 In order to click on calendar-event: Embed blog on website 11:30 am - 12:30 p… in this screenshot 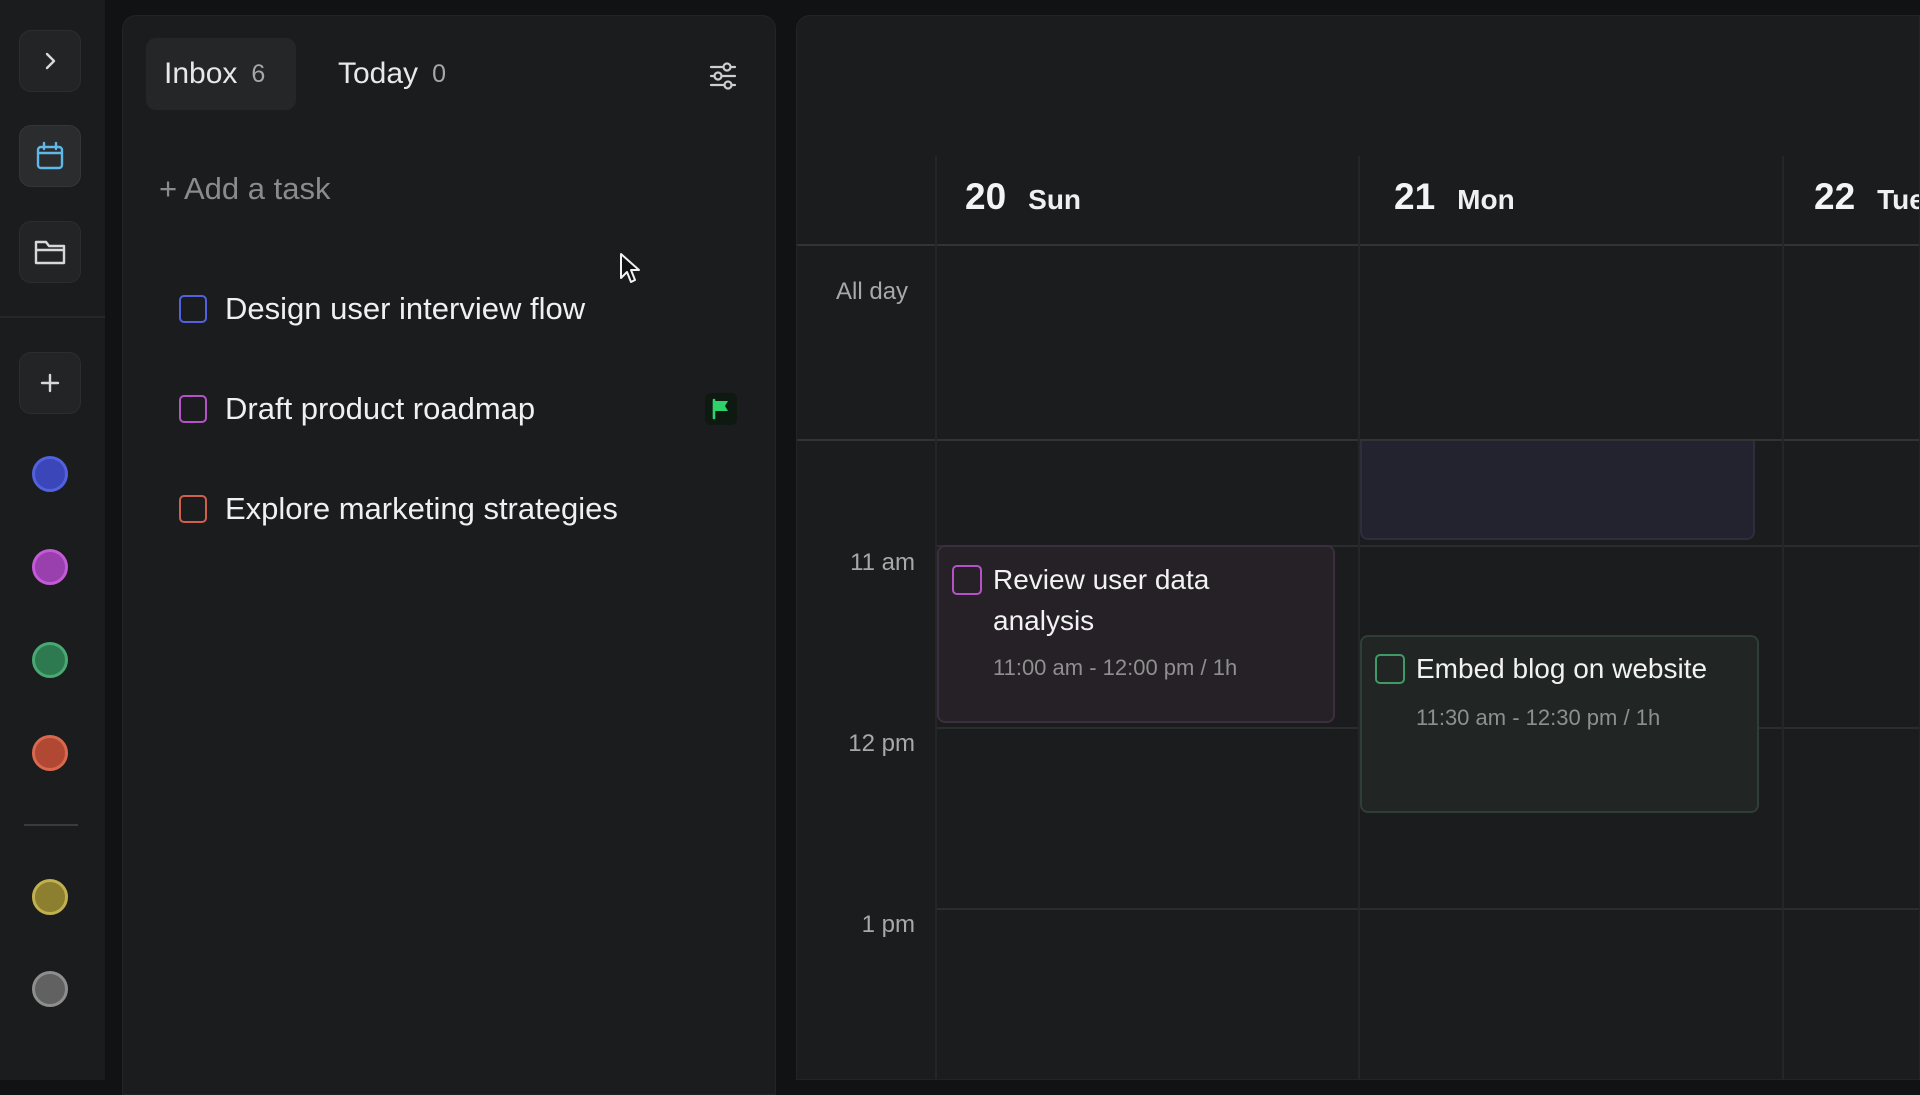, I will do `click(1559, 724)`.